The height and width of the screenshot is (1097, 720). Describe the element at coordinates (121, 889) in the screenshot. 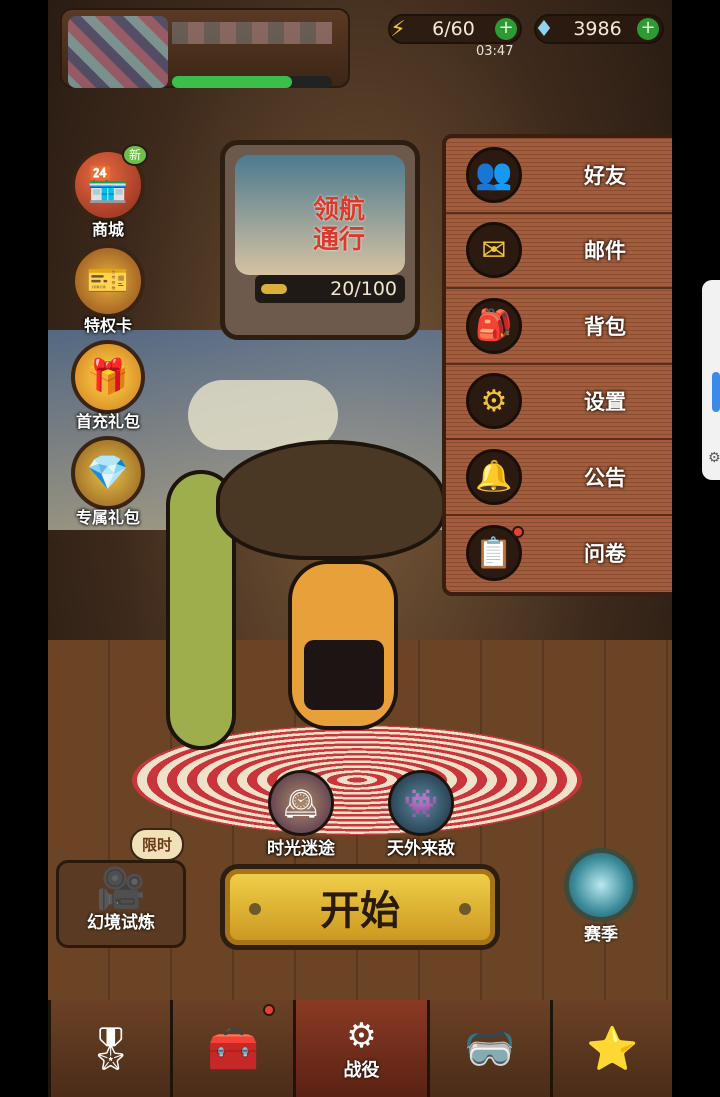

I see `film-camera-icon: 🎥` at that location.